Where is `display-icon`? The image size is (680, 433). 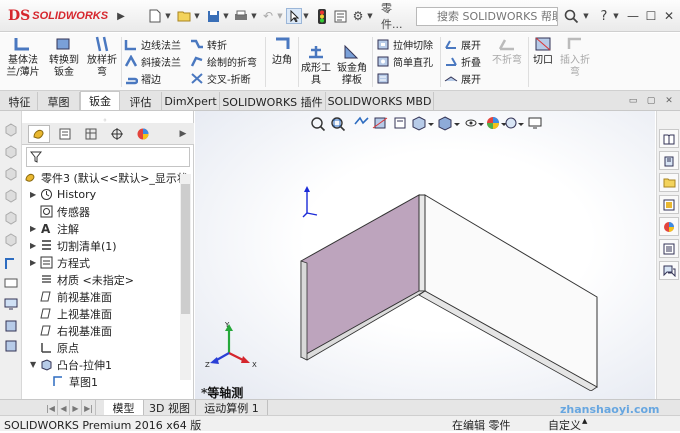
display-icon is located at coordinates (11, 284).